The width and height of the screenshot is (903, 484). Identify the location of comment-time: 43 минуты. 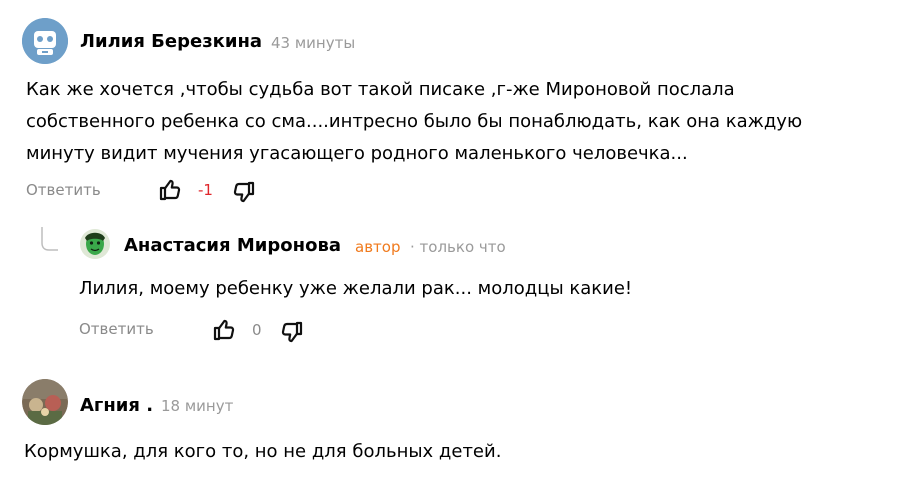
(313, 43).